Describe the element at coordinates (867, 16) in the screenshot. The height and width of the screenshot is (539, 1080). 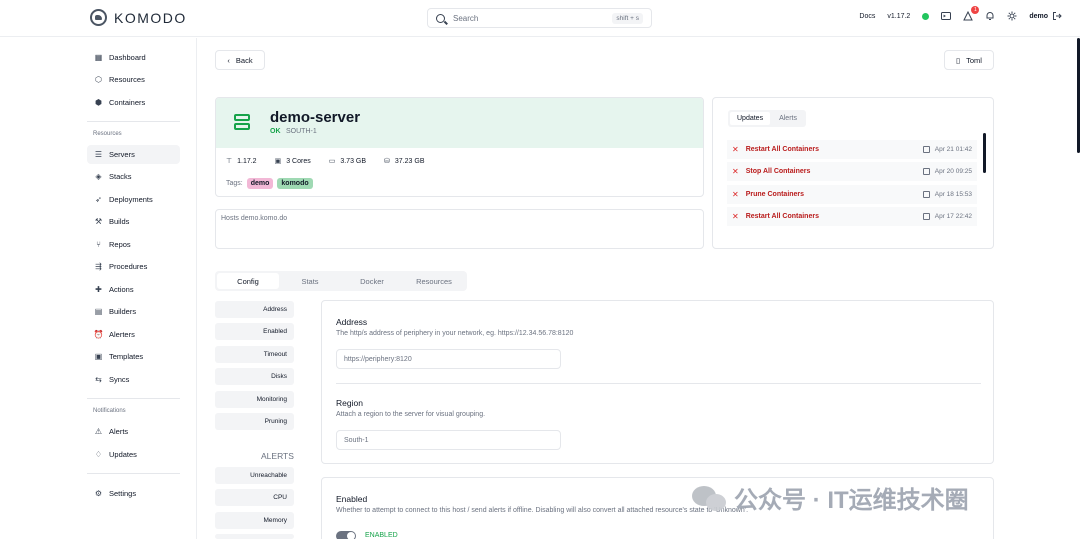
I see `docs-link: Docs` at that location.